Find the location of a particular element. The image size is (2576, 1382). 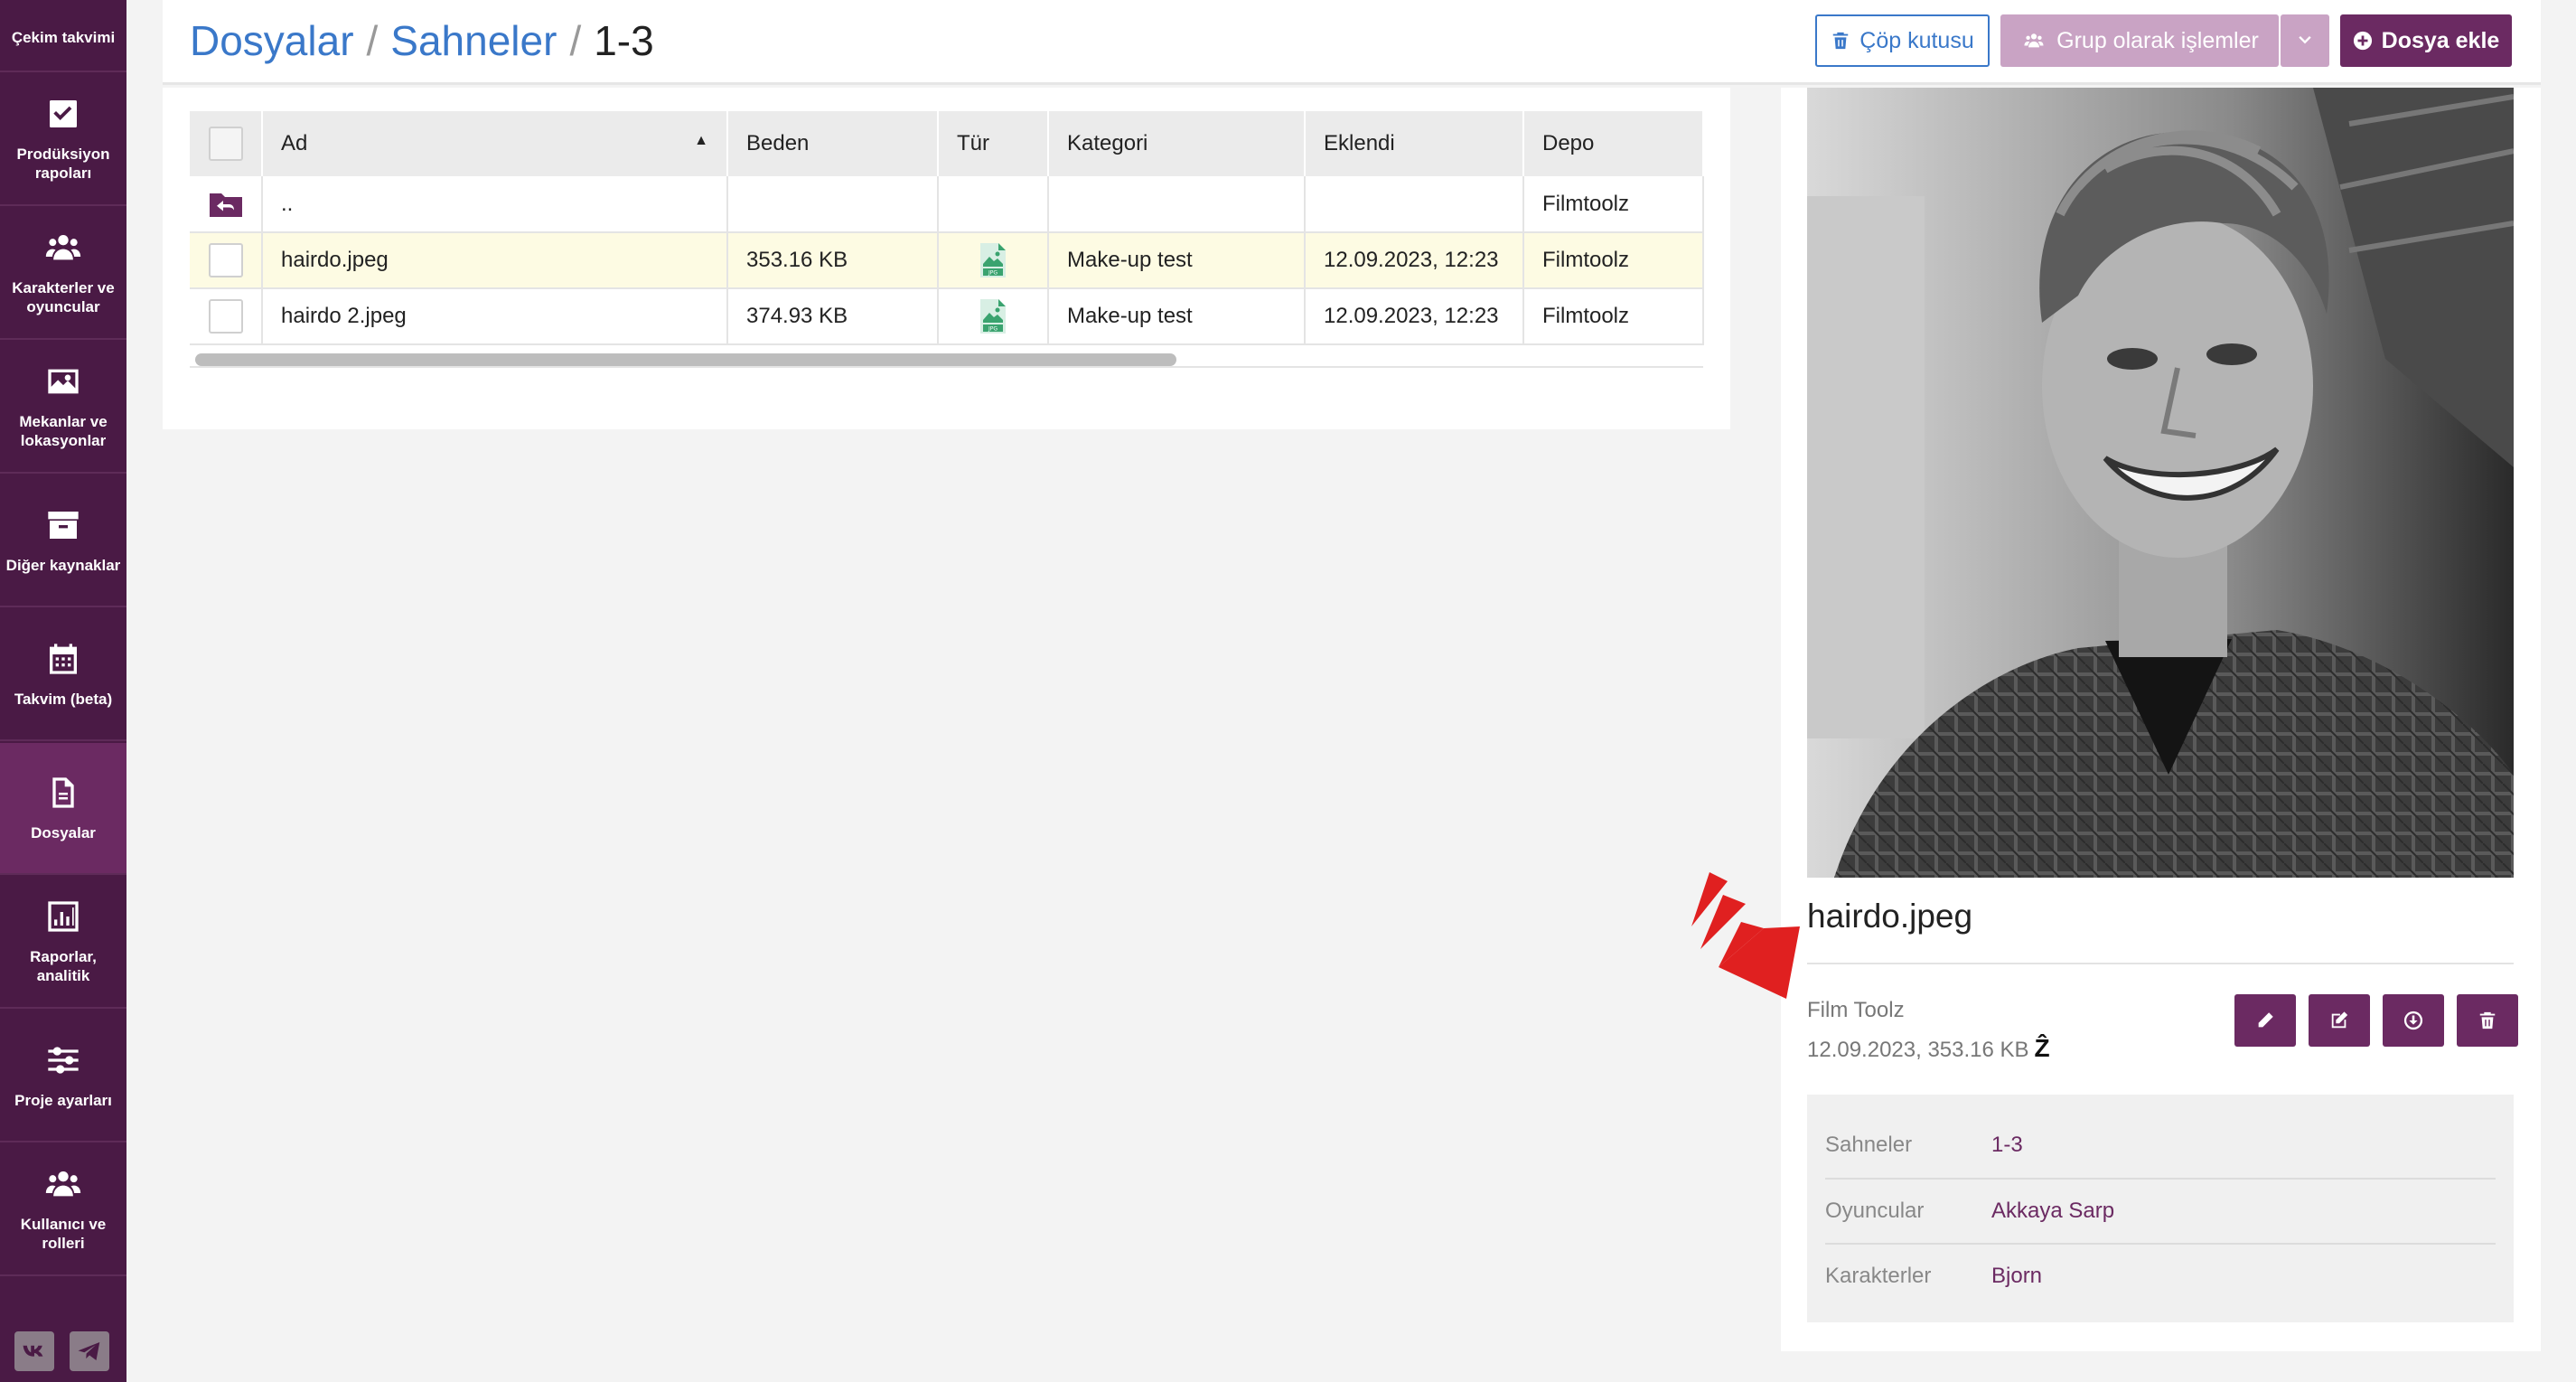

trash-button-label: Çöp kutusu is located at coordinates (1916, 40).